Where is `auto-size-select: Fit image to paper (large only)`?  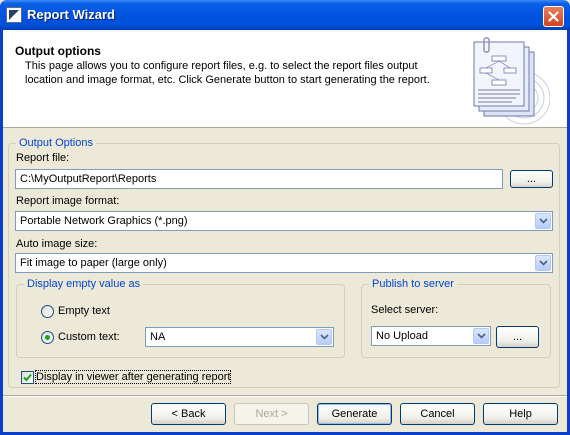 auto-size-select: Fit image to paper (large only) is located at coordinates (284, 263).